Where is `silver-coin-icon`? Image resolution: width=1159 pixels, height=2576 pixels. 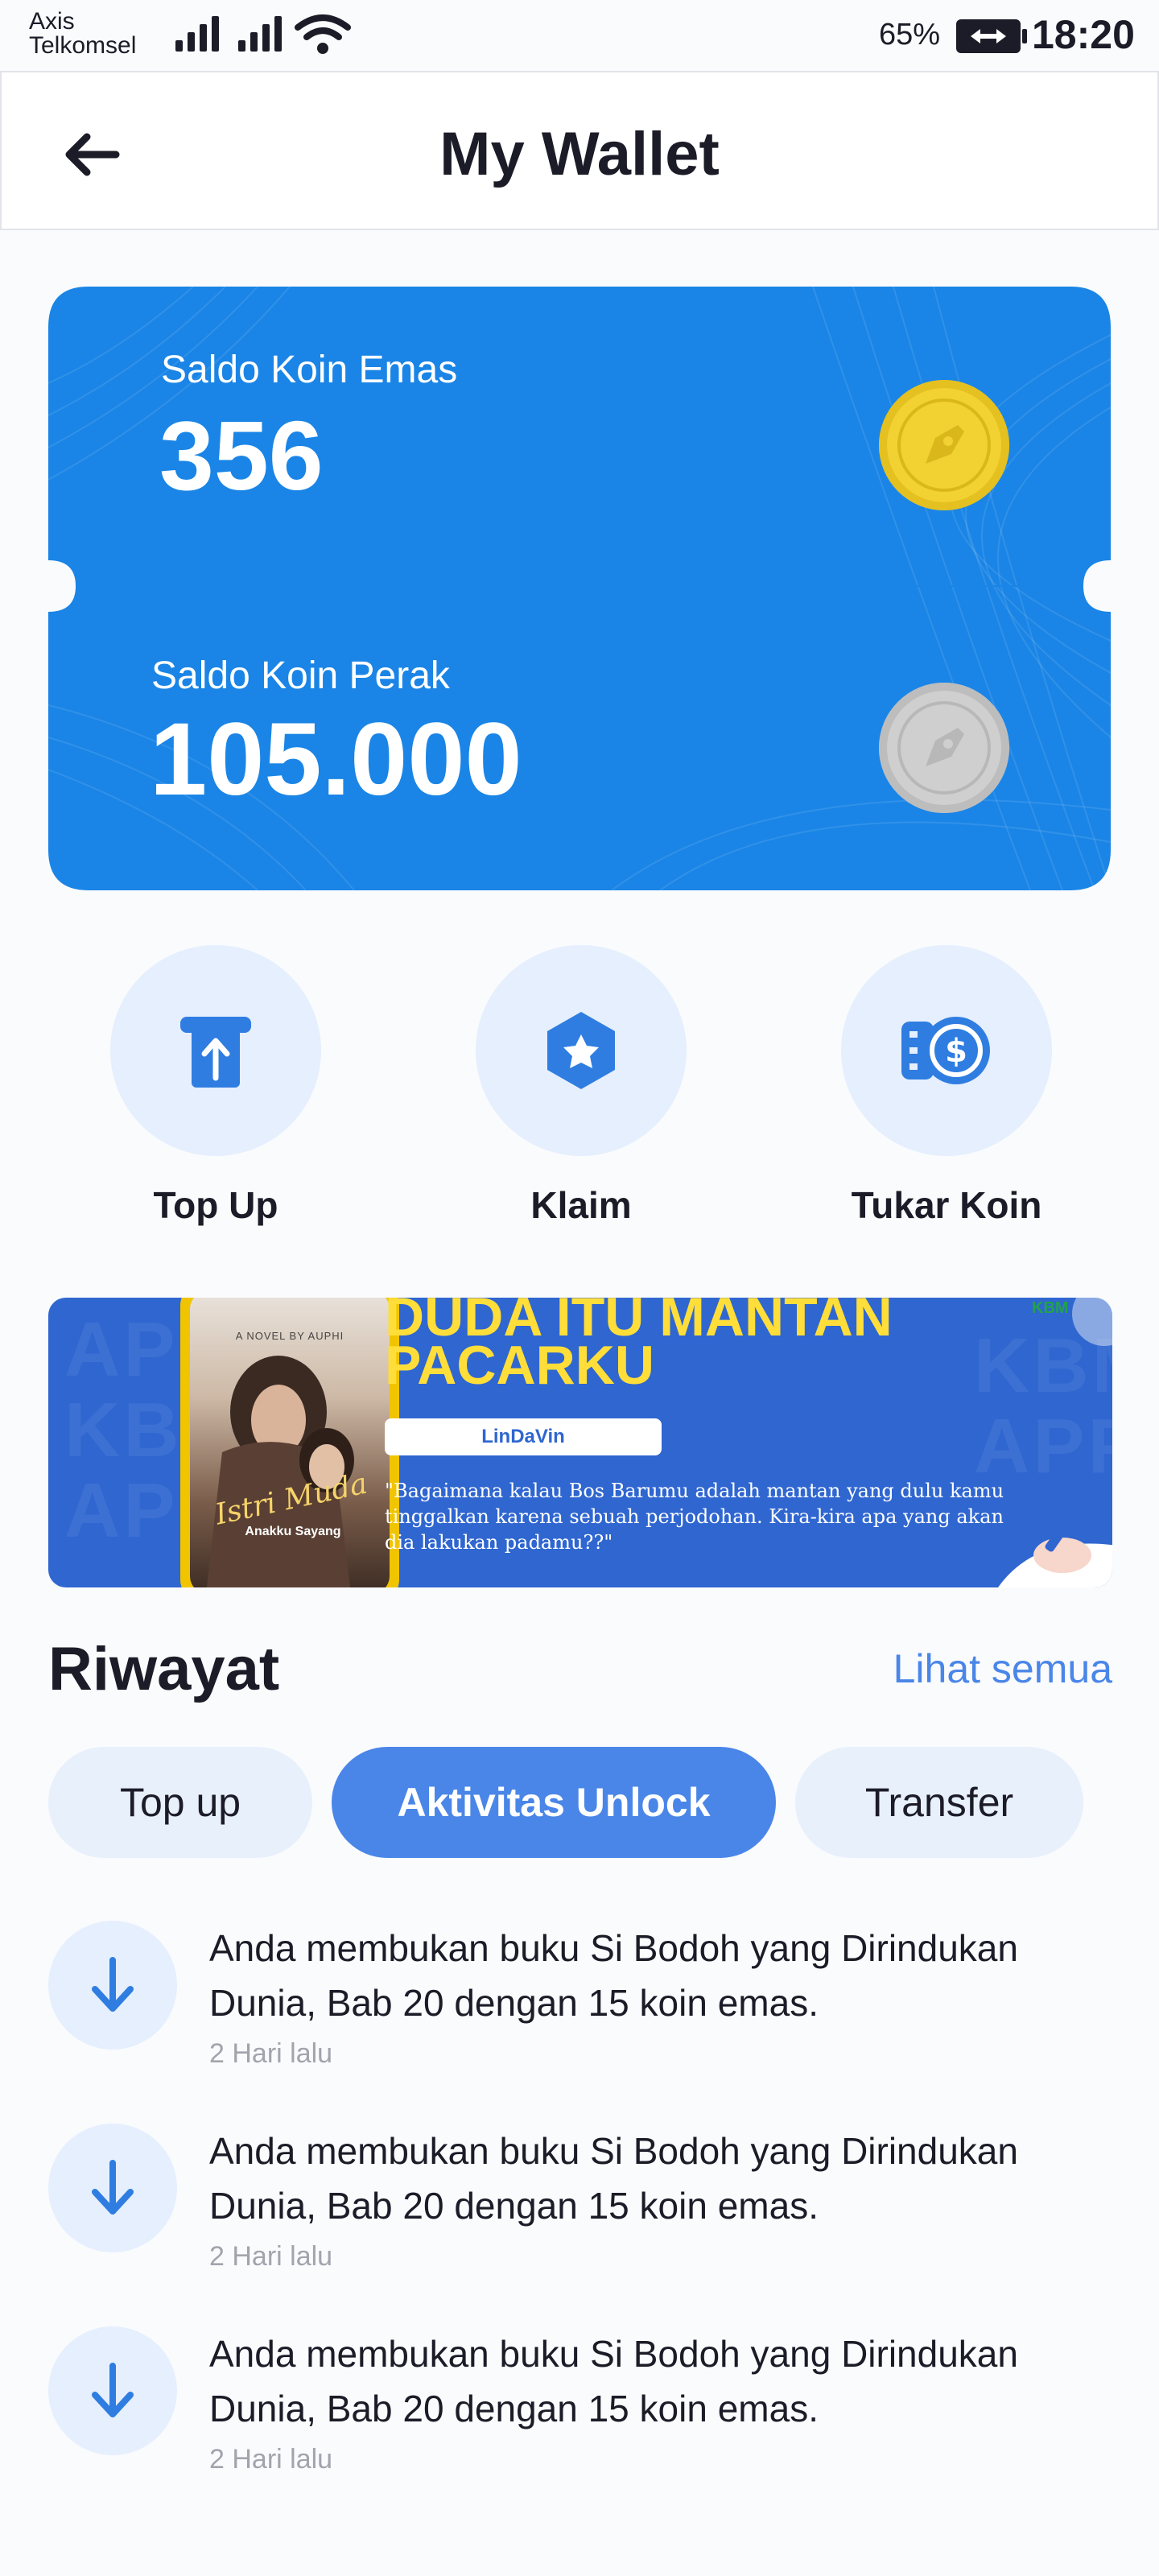 silver-coin-icon is located at coordinates (944, 748).